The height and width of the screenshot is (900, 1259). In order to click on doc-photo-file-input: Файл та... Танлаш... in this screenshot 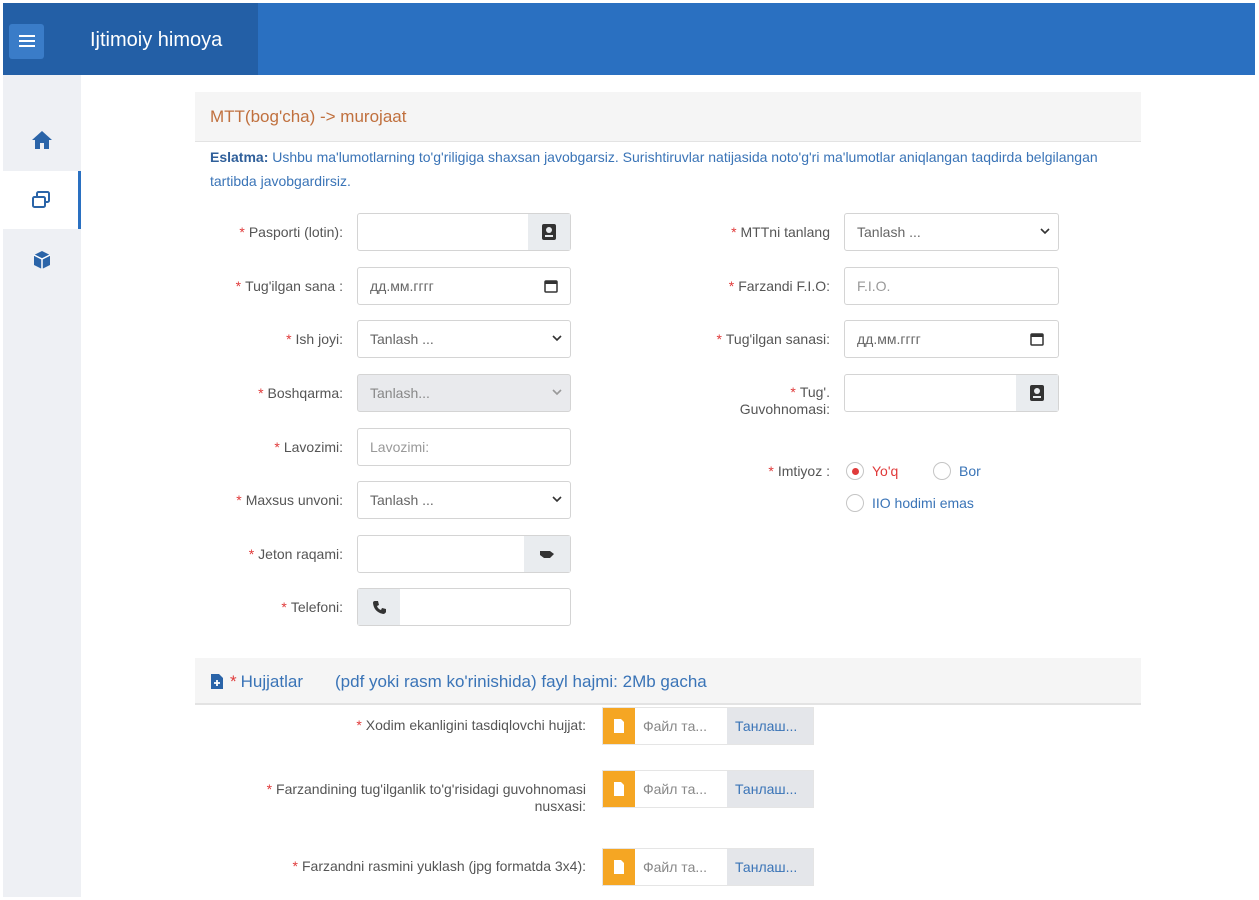, I will do `click(708, 867)`.